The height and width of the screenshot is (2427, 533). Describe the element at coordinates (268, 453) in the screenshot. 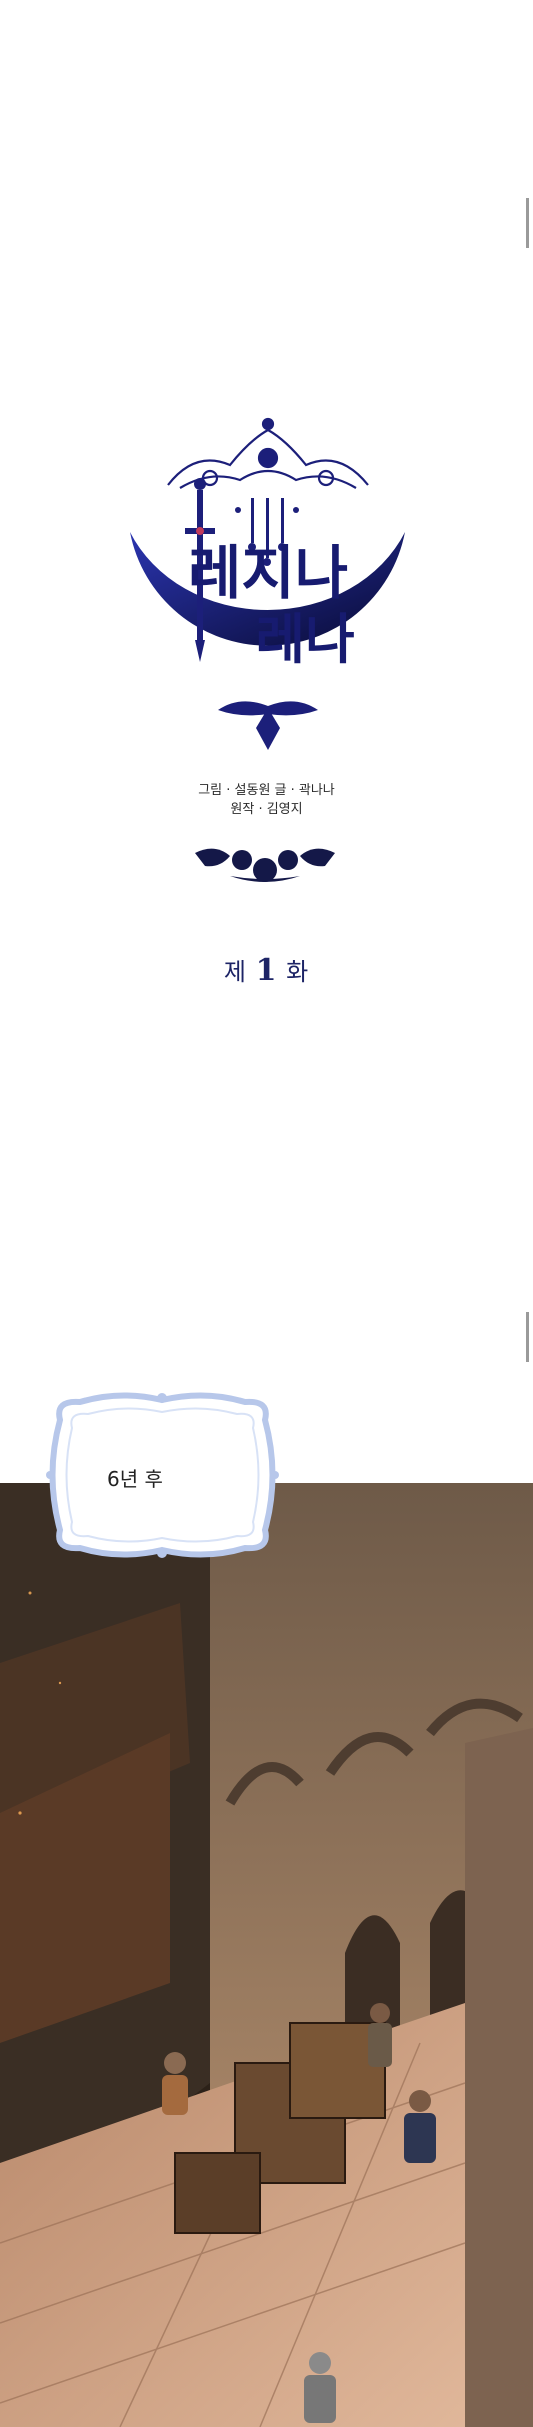

I see `crown-ornament` at that location.